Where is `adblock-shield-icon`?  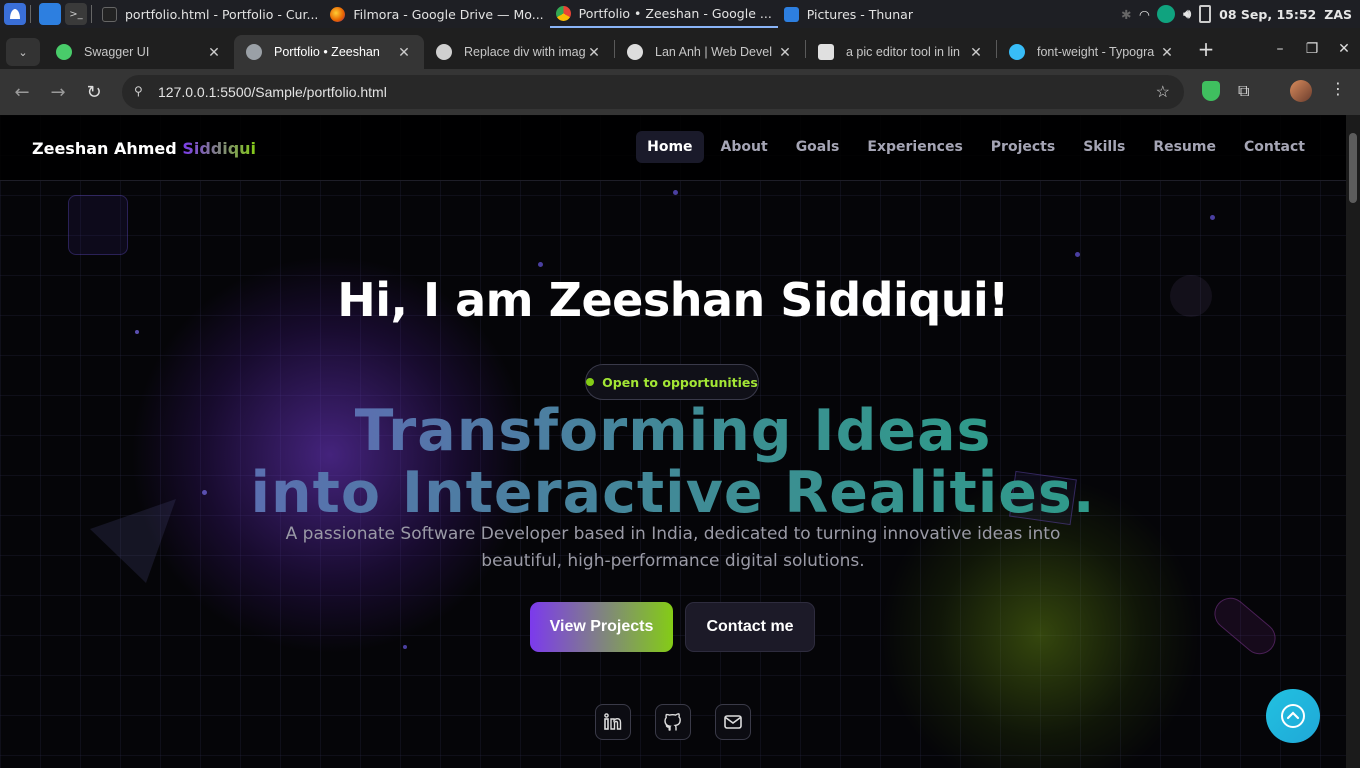
adblock-shield-icon is located at coordinates (1211, 91).